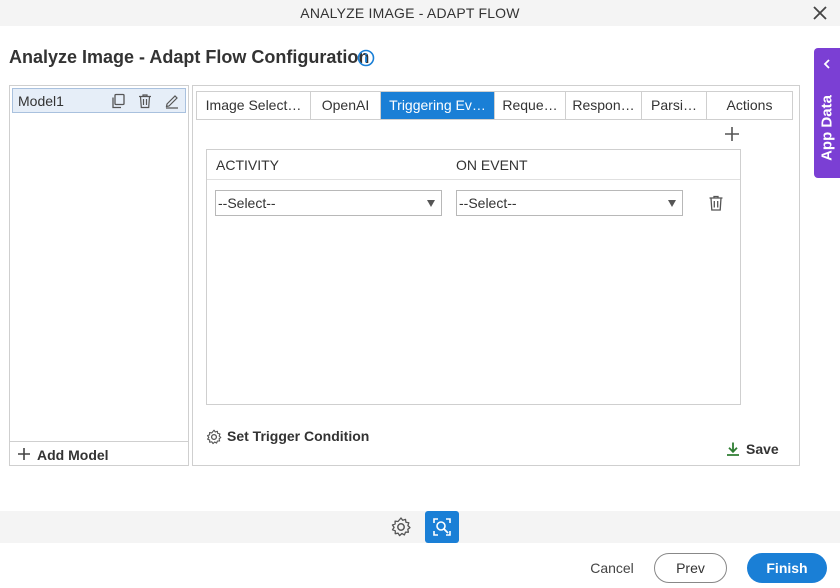 This screenshot has width=840, height=588. I want to click on document-search-icon, so click(442, 527).